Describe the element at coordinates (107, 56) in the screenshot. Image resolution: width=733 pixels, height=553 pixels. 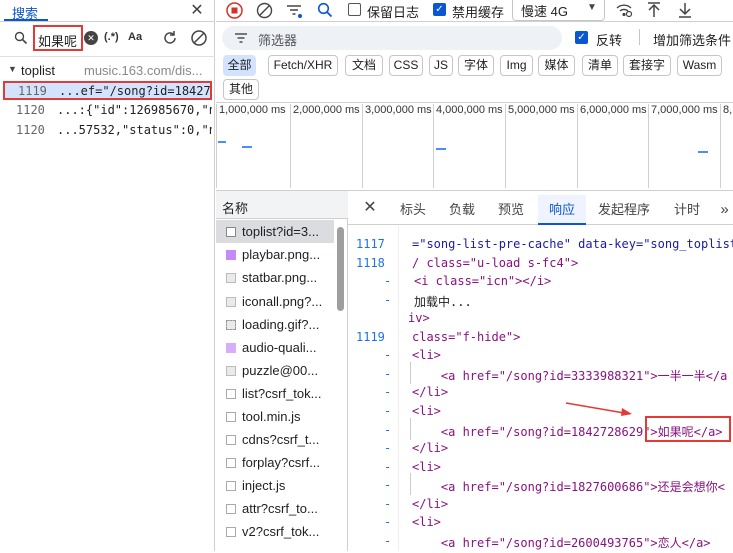
I see `search-results-divider` at that location.